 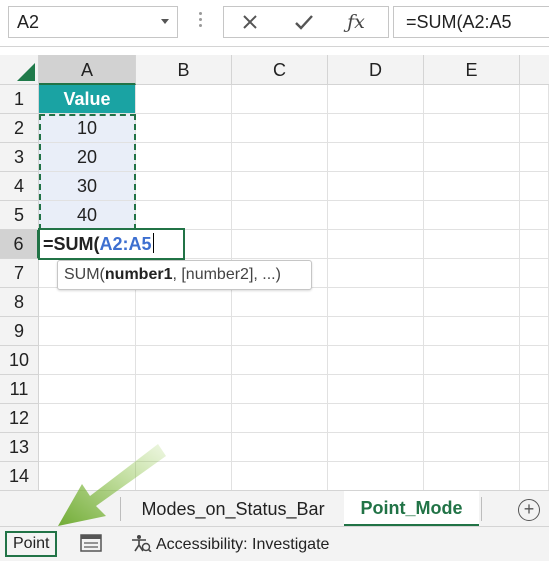 I want to click on row-header-12: 12, so click(x=19, y=418).